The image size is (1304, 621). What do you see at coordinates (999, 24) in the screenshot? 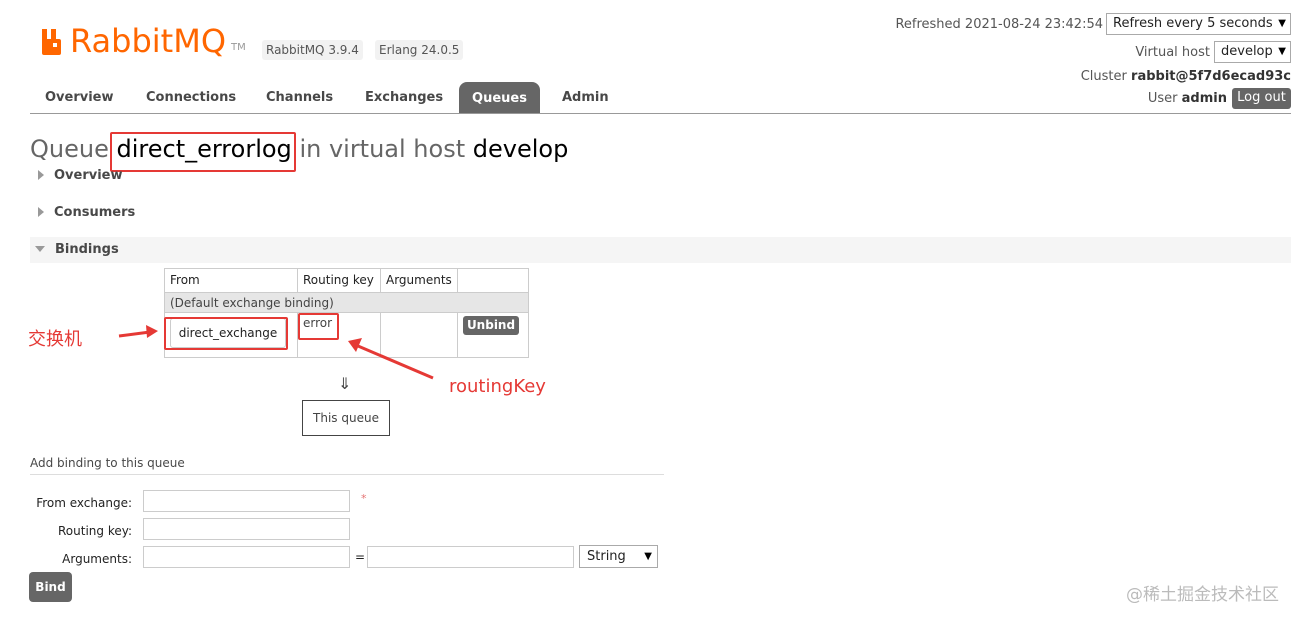
I see `refreshed-timestamp: Refreshed 2021-08-24 23:42:54` at bounding box center [999, 24].